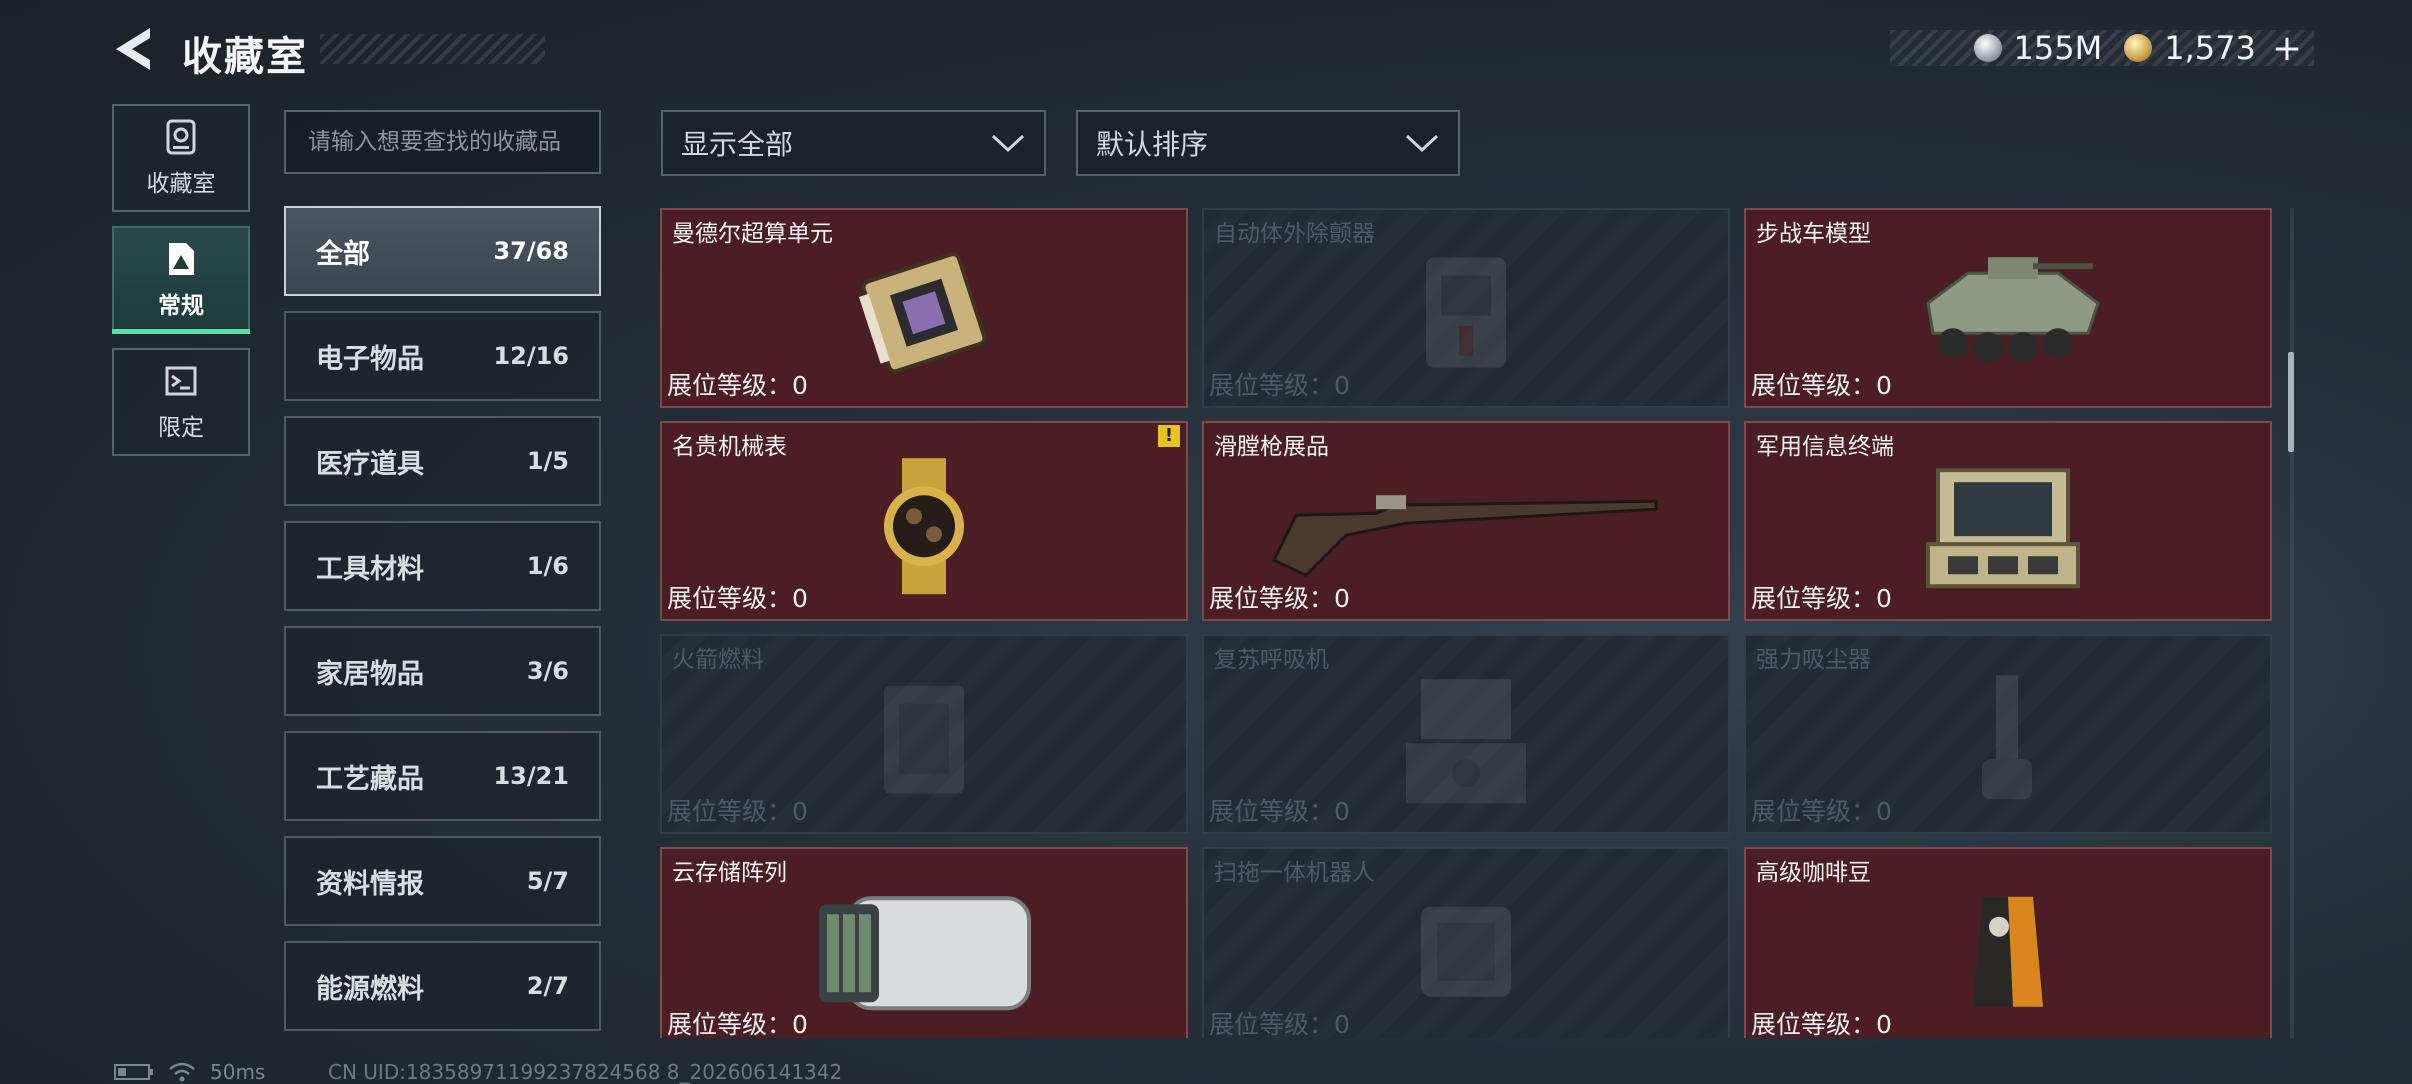 Image resolution: width=2412 pixels, height=1084 pixels. I want to click on silver-currency-value: 155M, so click(2058, 48).